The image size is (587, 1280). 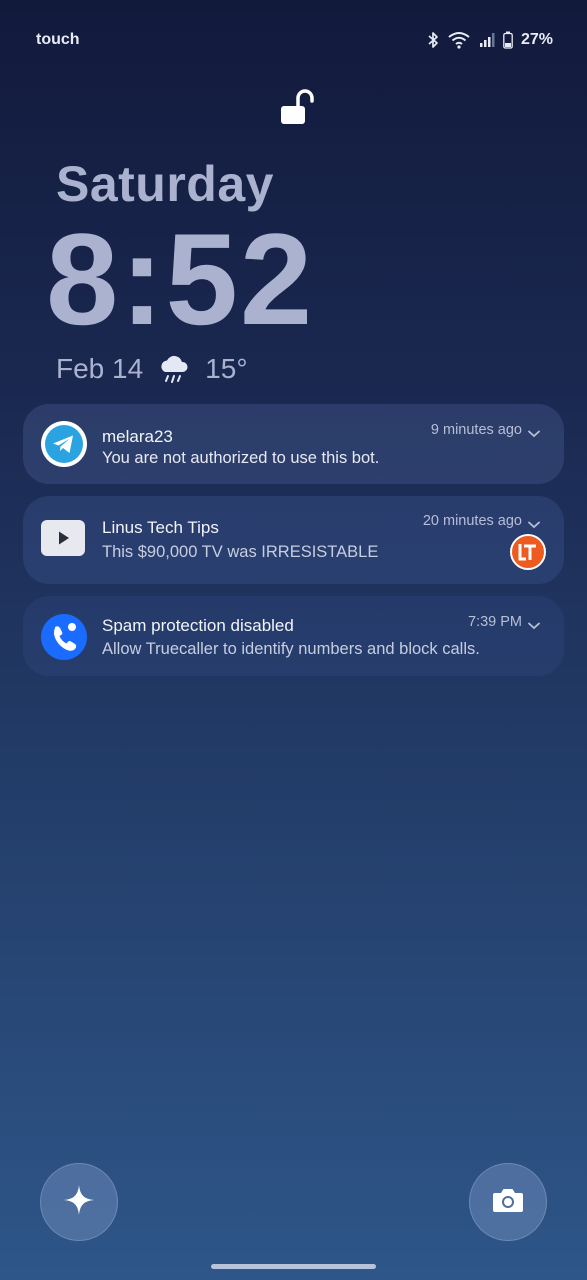 I want to click on signal-icon, so click(x=487, y=40).